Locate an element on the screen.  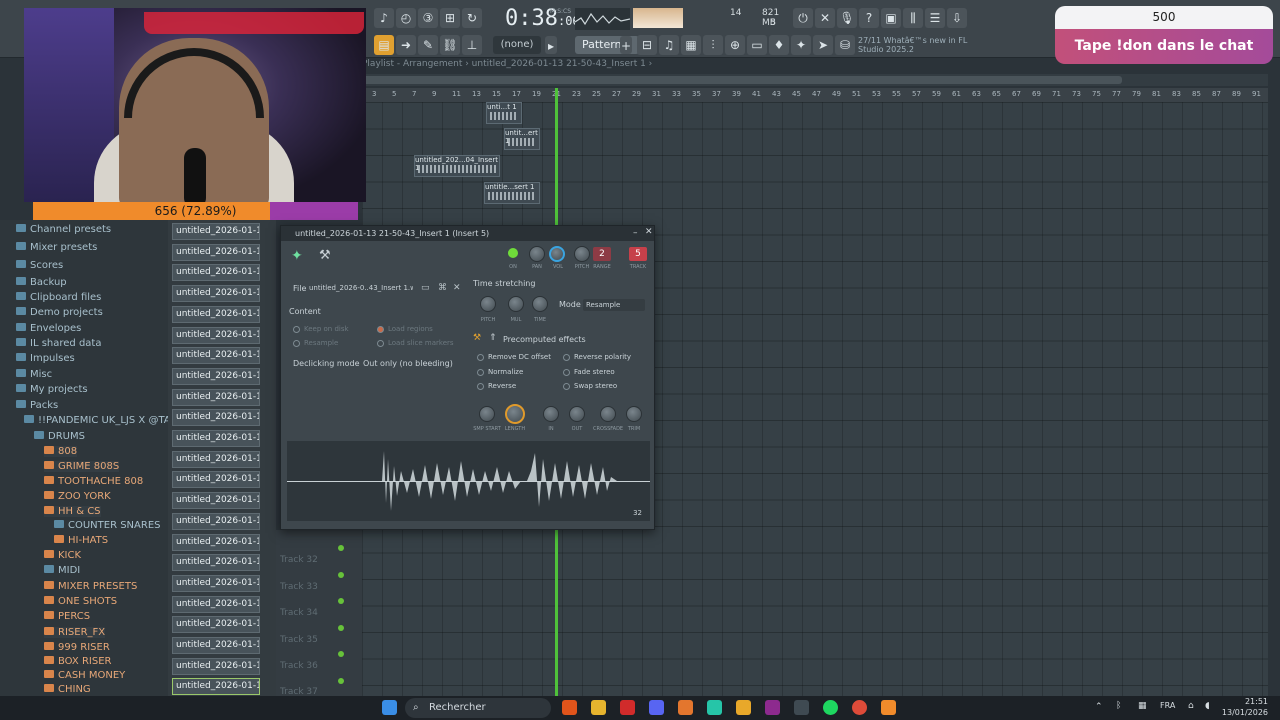
add-pattern-icon: + is located at coordinates (626, 45).